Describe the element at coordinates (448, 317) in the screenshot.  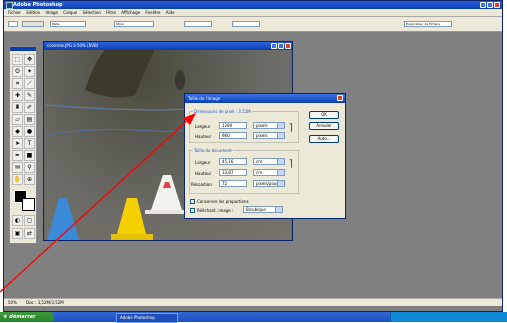
I see `system-tray` at that location.